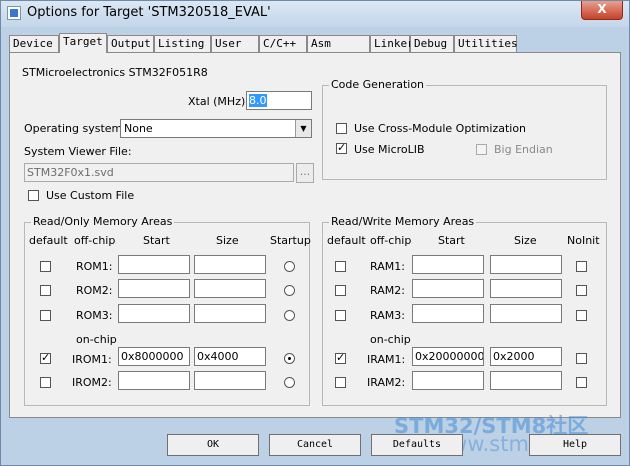 This screenshot has height=466, width=630. What do you see at coordinates (303, 128) in the screenshot?
I see `chevron-down-icon: ▼` at bounding box center [303, 128].